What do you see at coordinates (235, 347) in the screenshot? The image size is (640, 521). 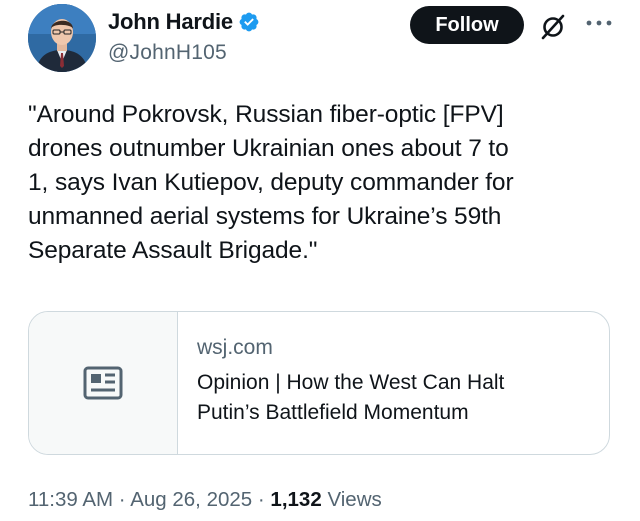 I see `card-domain: wsj.com` at bounding box center [235, 347].